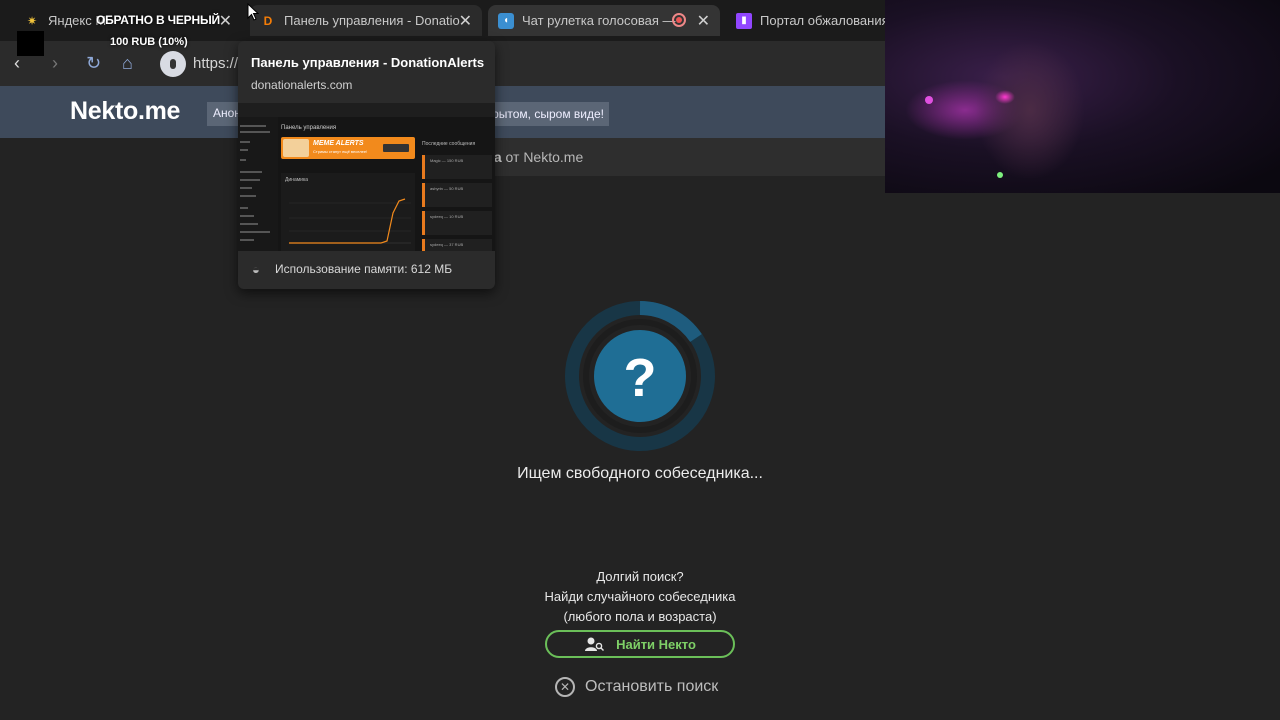 This screenshot has height=720, width=1280. Describe the element at coordinates (256, 269) in the screenshot. I see `memory-icon: ◒` at that location.